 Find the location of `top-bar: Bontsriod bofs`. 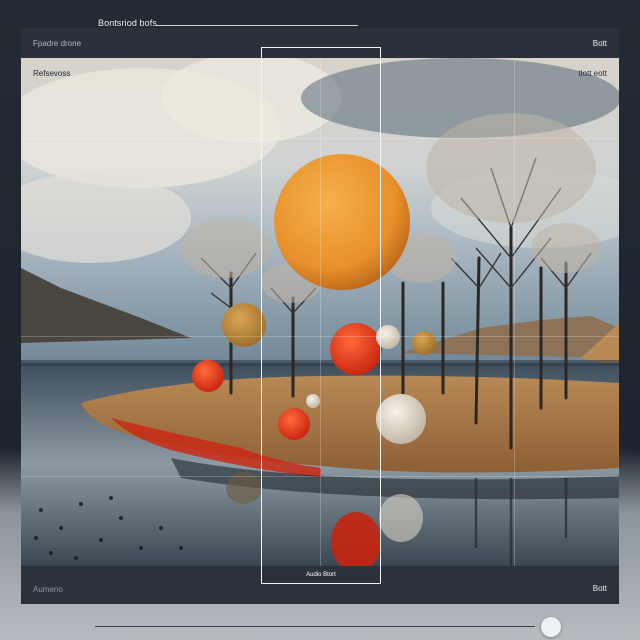

top-bar: Bontsriod bofs is located at coordinates (320, 14).